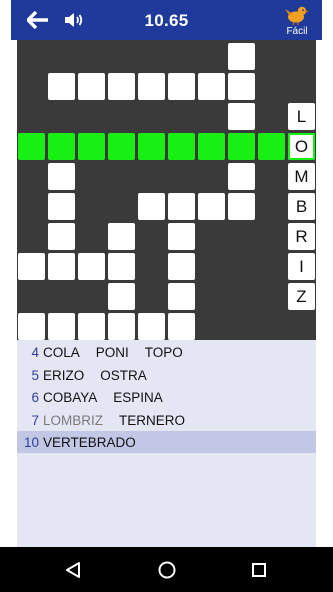 The height and width of the screenshot is (592, 333). What do you see at coordinates (123, 375) in the screenshot?
I see `word-entry: OSTRA` at bounding box center [123, 375].